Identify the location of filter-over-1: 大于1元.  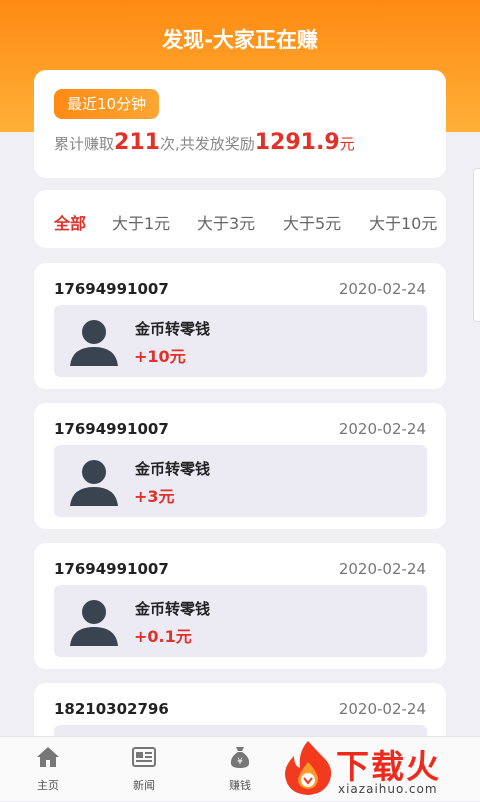
(141, 222).